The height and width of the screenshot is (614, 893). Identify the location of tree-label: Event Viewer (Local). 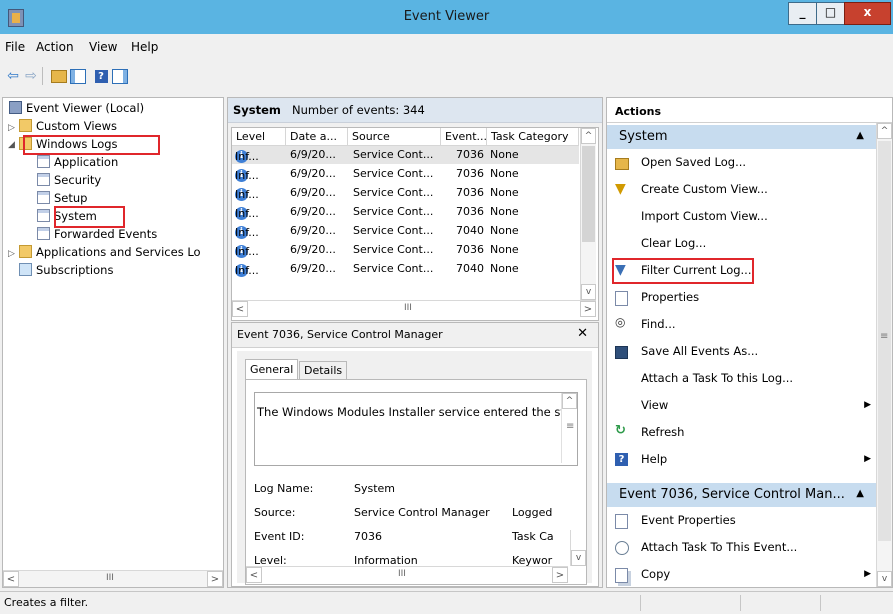
(85, 108).